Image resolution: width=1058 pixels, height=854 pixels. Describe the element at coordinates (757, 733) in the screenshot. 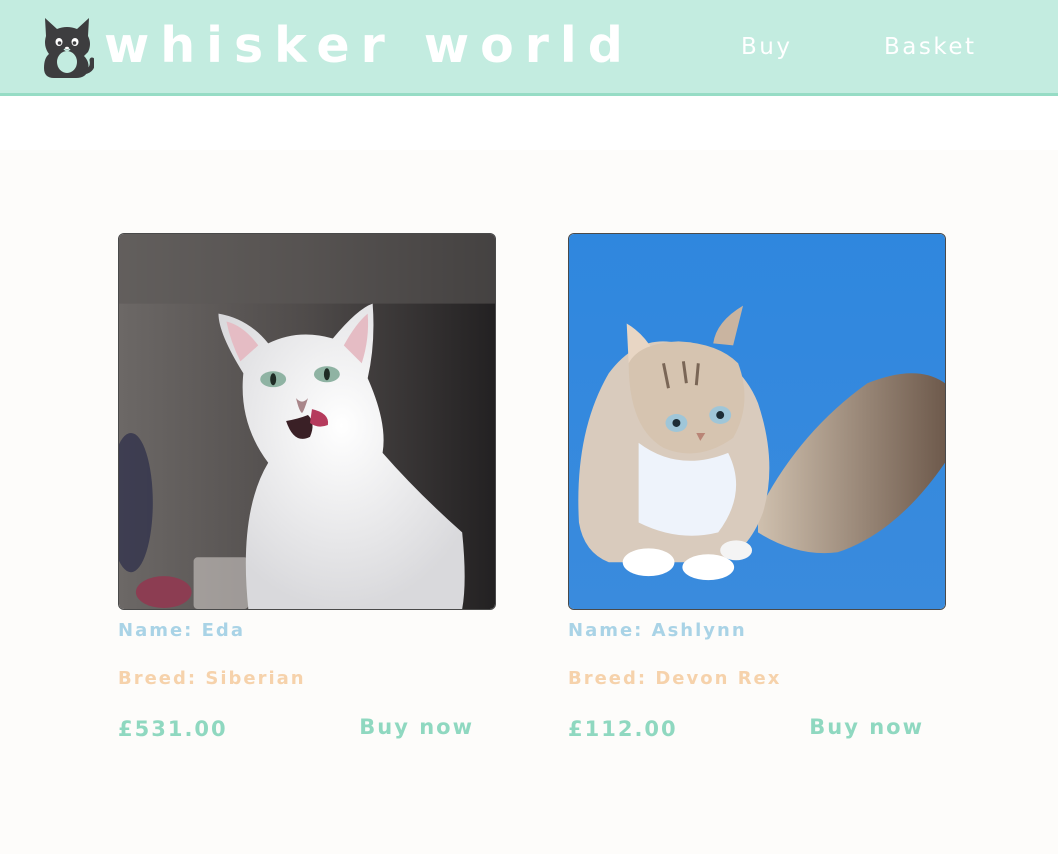

I see `price-row: £112.00 Buy now` at that location.